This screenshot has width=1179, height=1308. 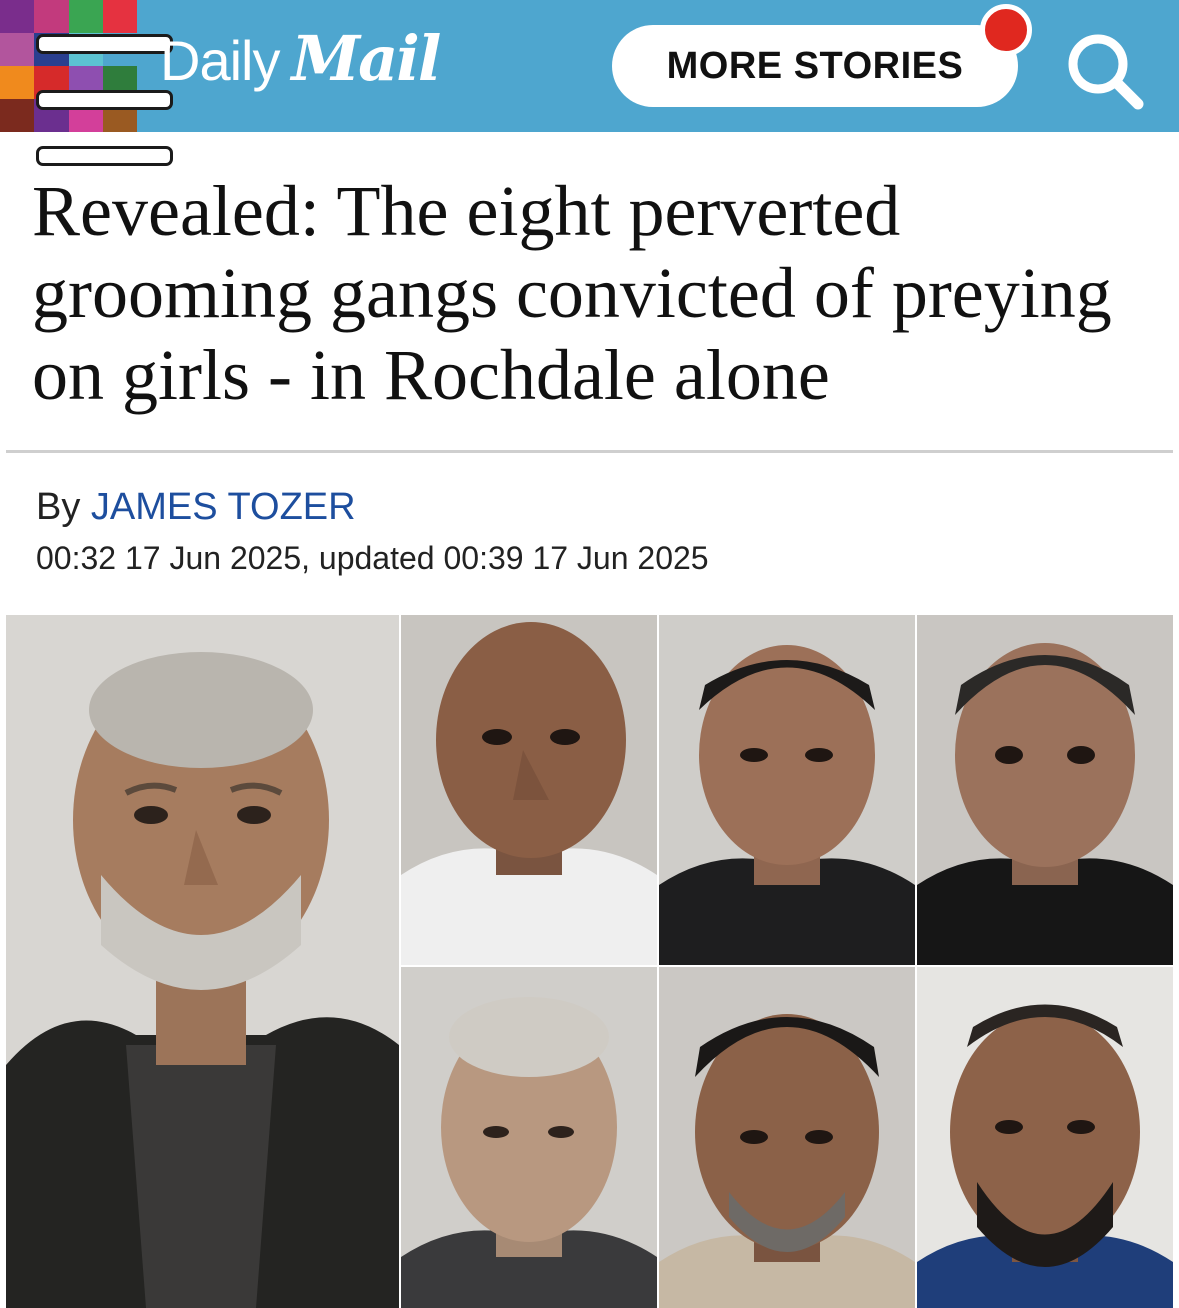 What do you see at coordinates (815, 66) in the screenshot?
I see `more-stories-button: MORE STORIES` at bounding box center [815, 66].